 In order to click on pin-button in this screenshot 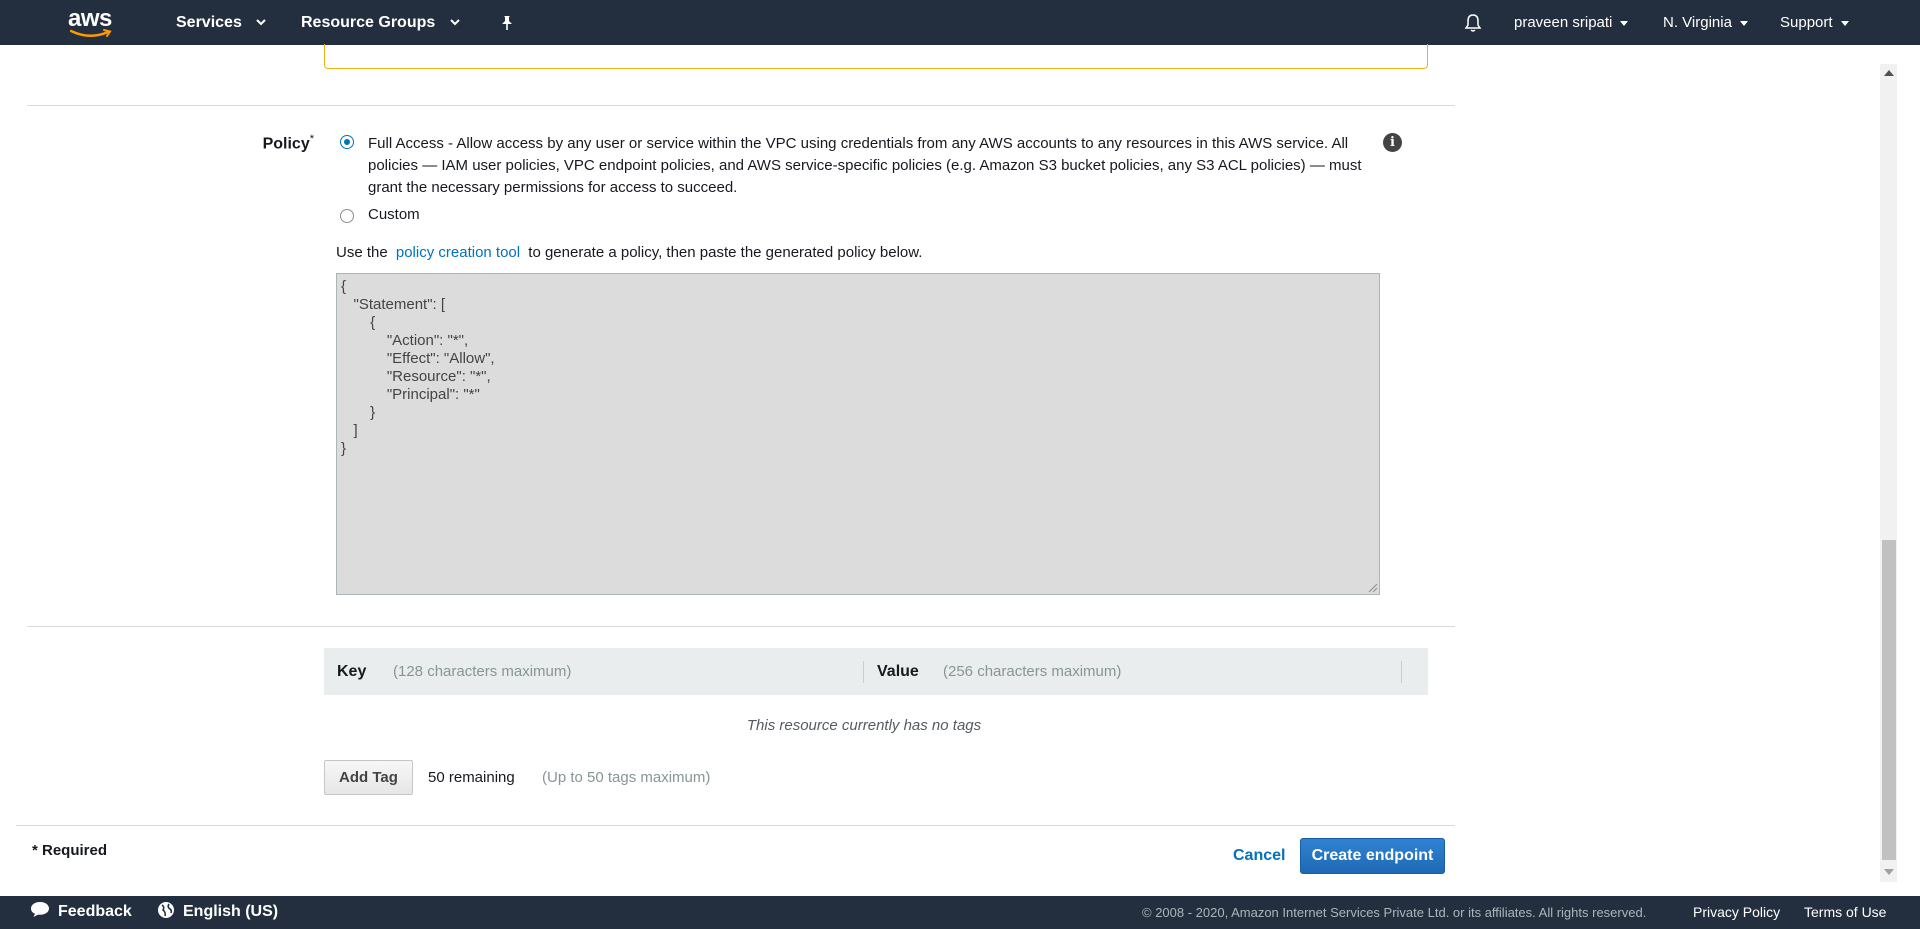, I will do `click(507, 22)`.